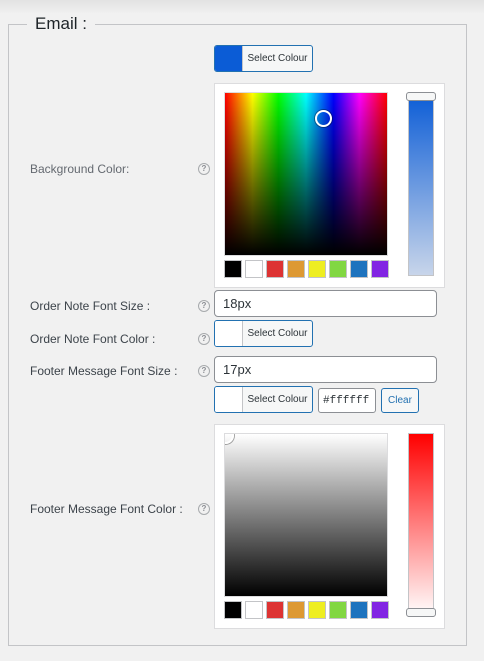 The image size is (484, 661). Describe the element at coordinates (263, 399) in the screenshot. I see `footer-message-font-color-select-button: Select Colour` at that location.